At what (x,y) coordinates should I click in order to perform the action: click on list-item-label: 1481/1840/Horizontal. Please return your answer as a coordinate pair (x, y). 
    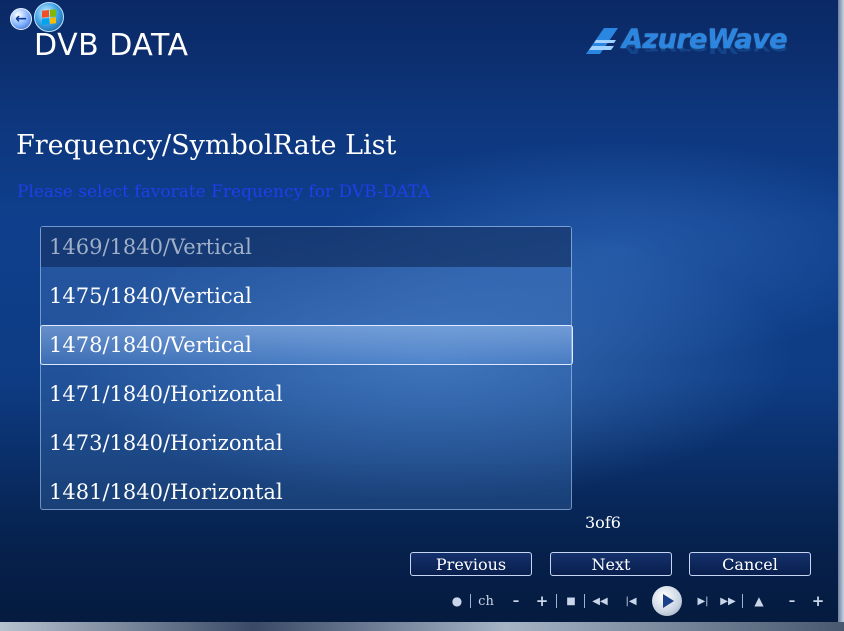
    Looking at the image, I should click on (166, 492).